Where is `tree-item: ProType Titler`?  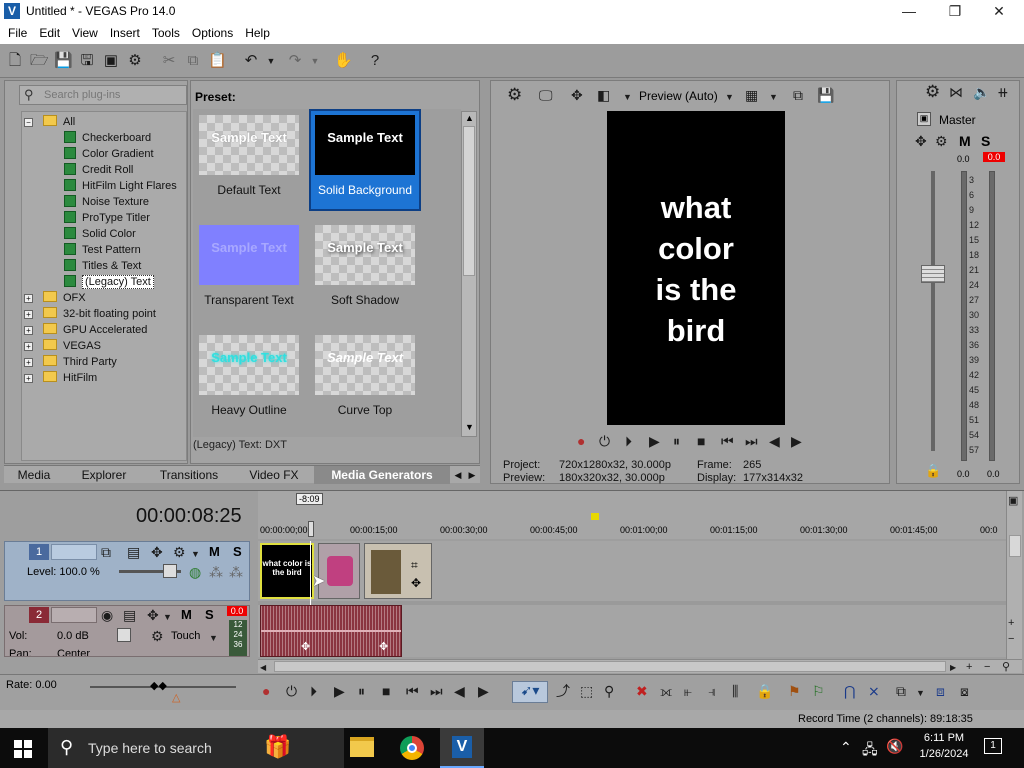 tree-item: ProType Titler is located at coordinates (107, 218).